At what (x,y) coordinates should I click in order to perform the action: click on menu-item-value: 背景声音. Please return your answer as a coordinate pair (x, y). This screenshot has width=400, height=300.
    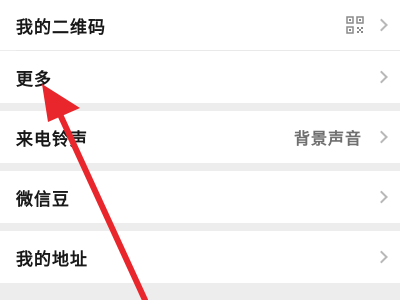
    Looking at the image, I should click on (327, 138).